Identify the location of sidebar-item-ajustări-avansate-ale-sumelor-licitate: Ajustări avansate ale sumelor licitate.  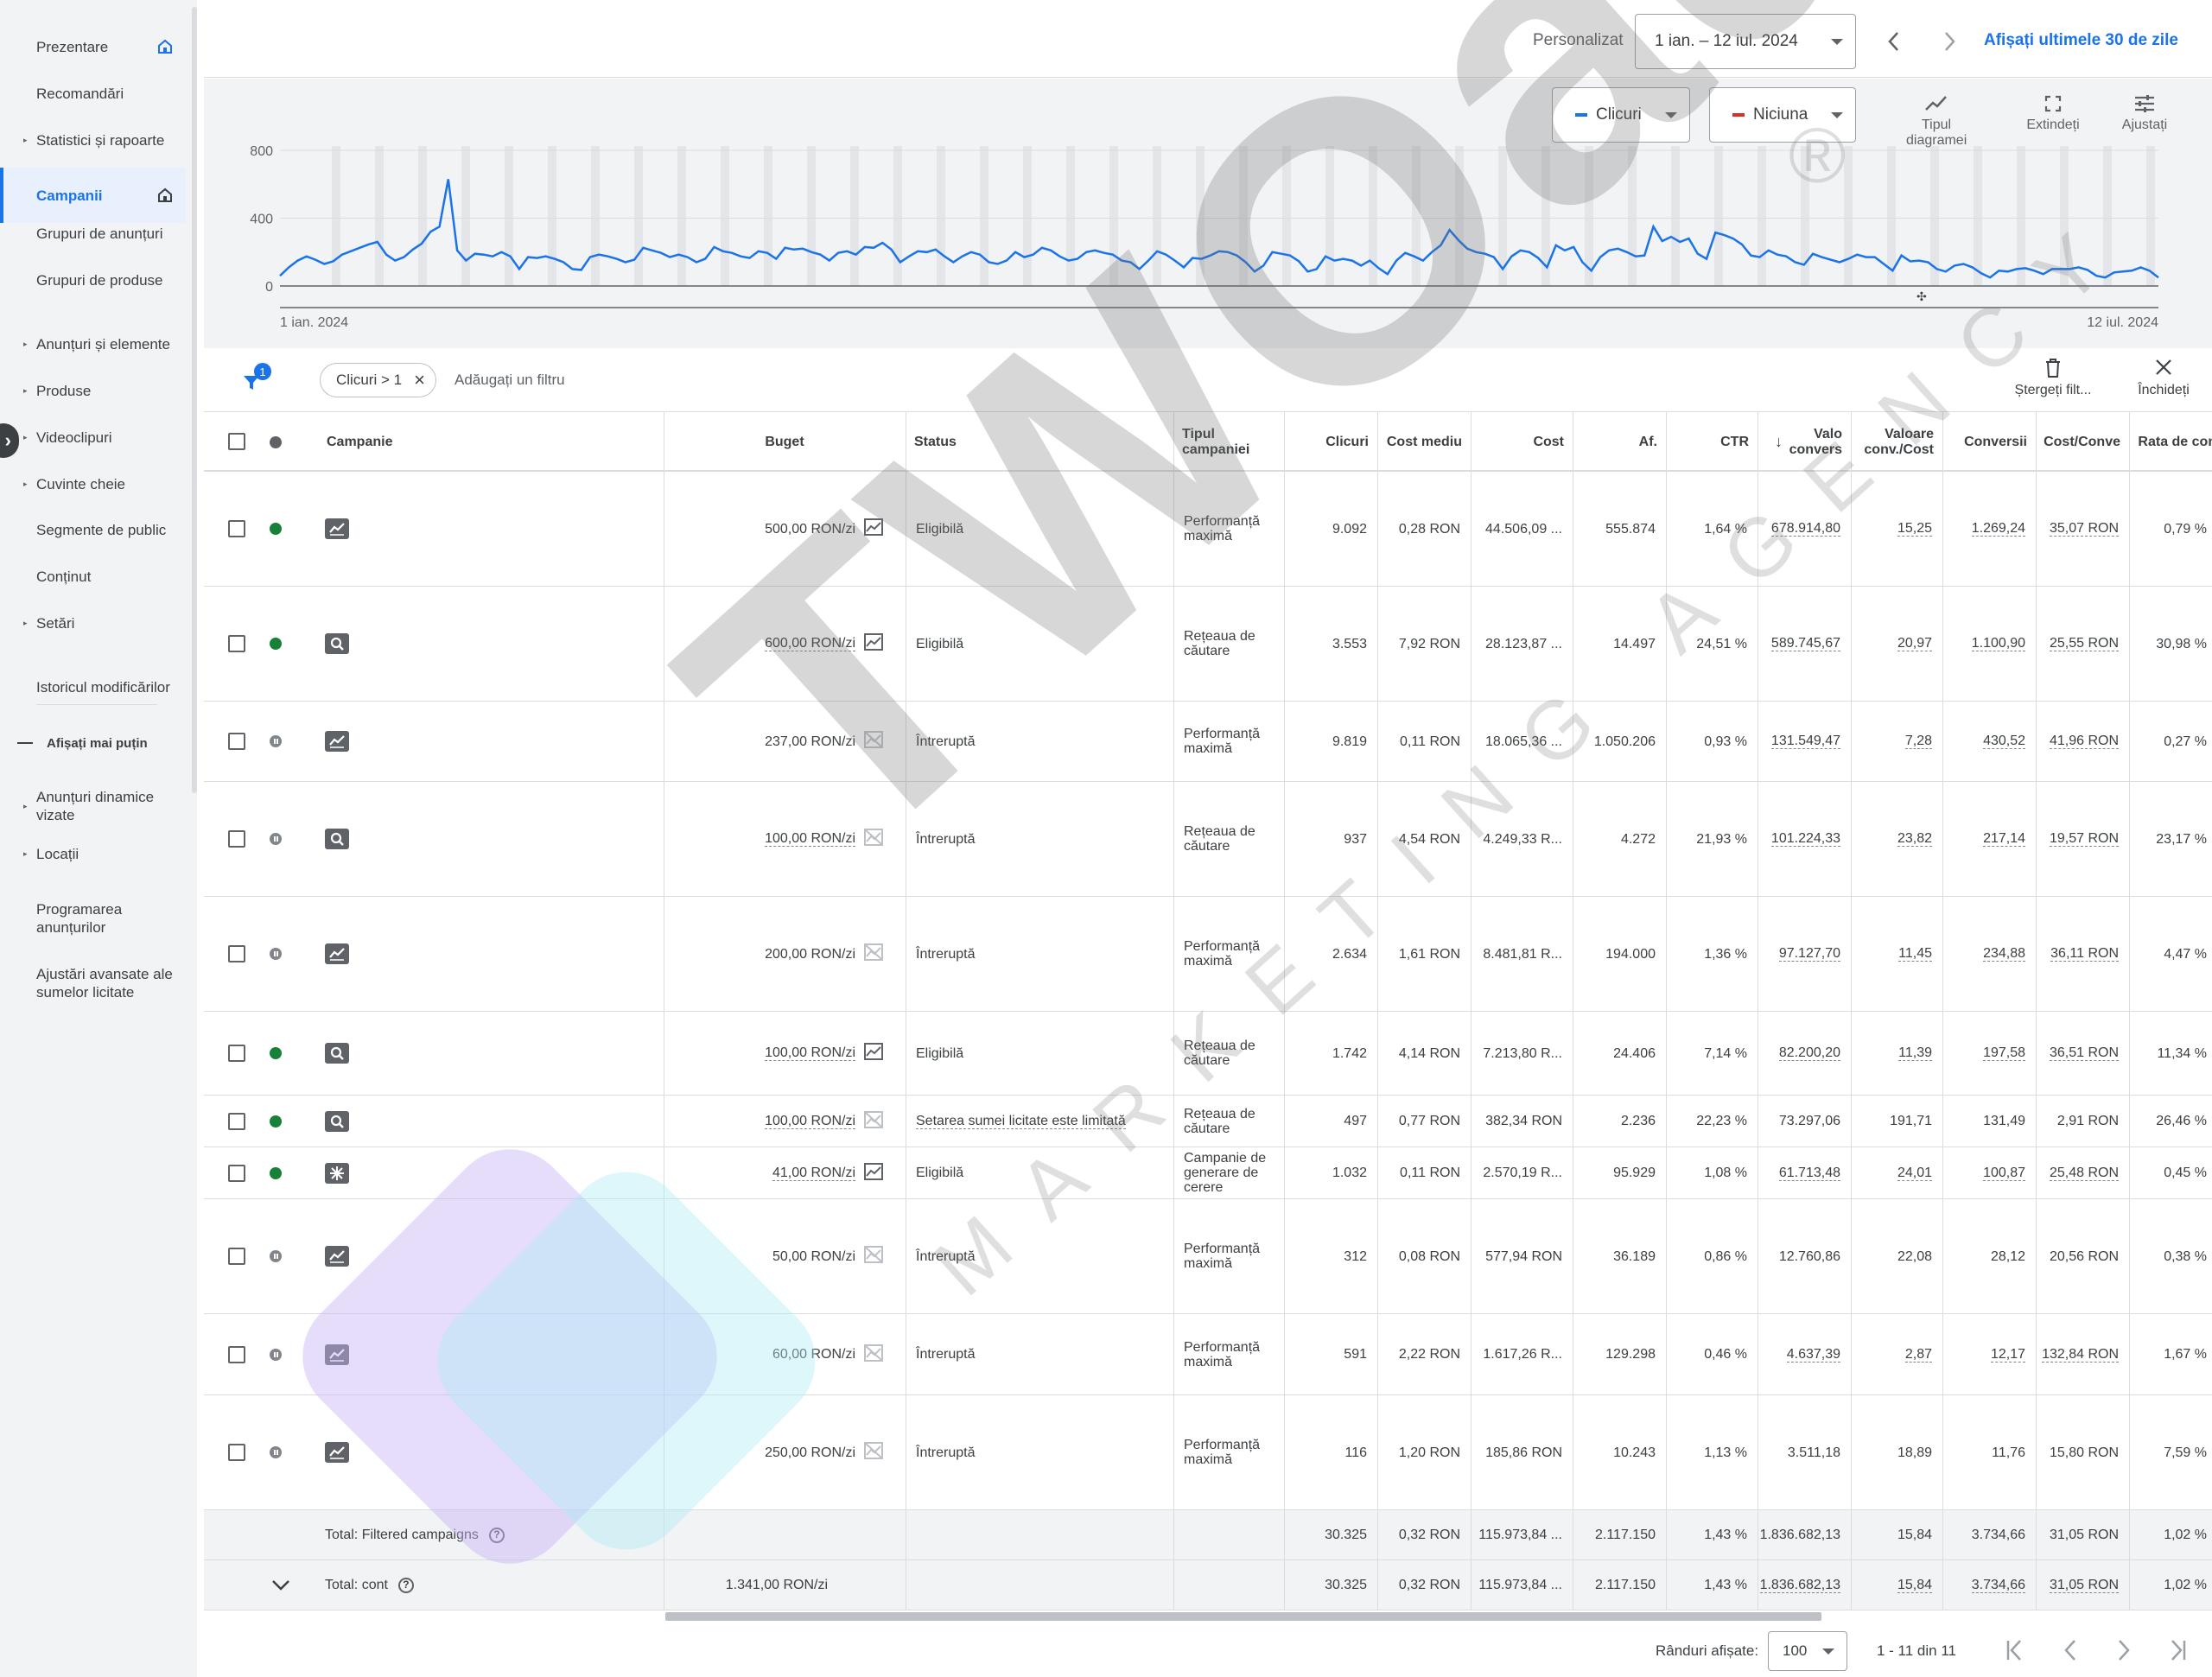
(93, 983).